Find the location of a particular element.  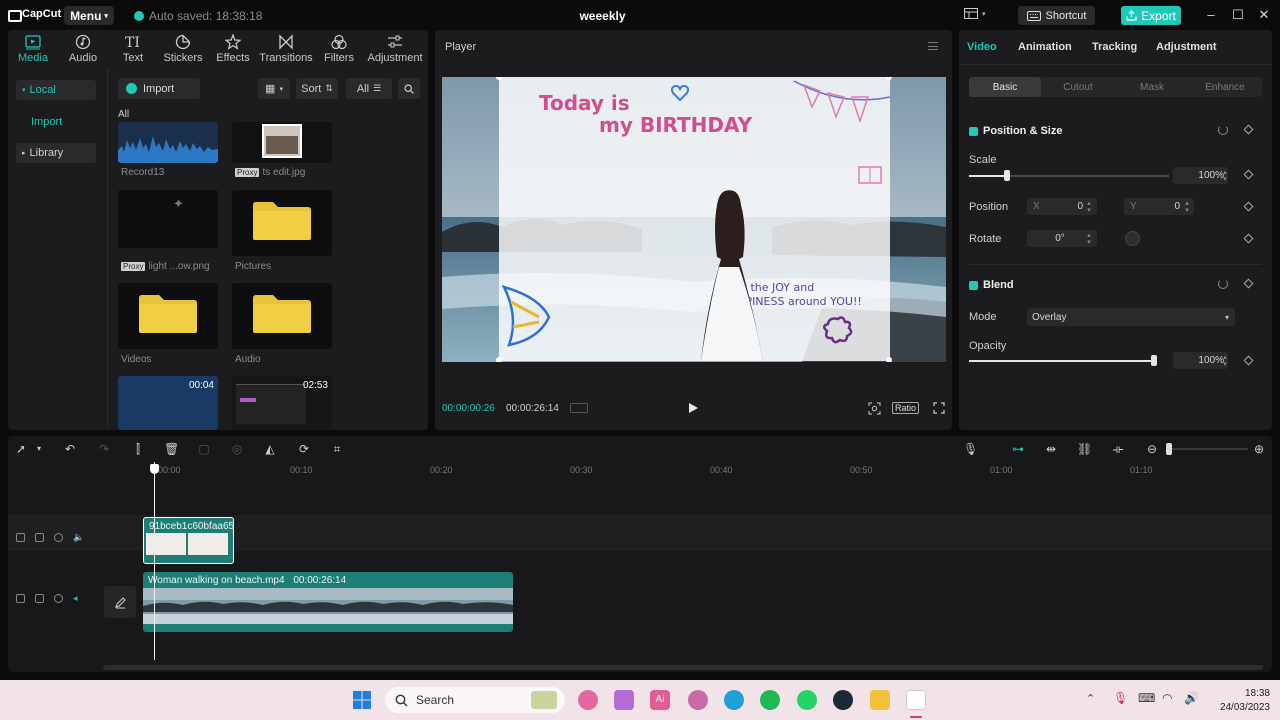

tab-filters: Filters is located at coordinates (339, 49).